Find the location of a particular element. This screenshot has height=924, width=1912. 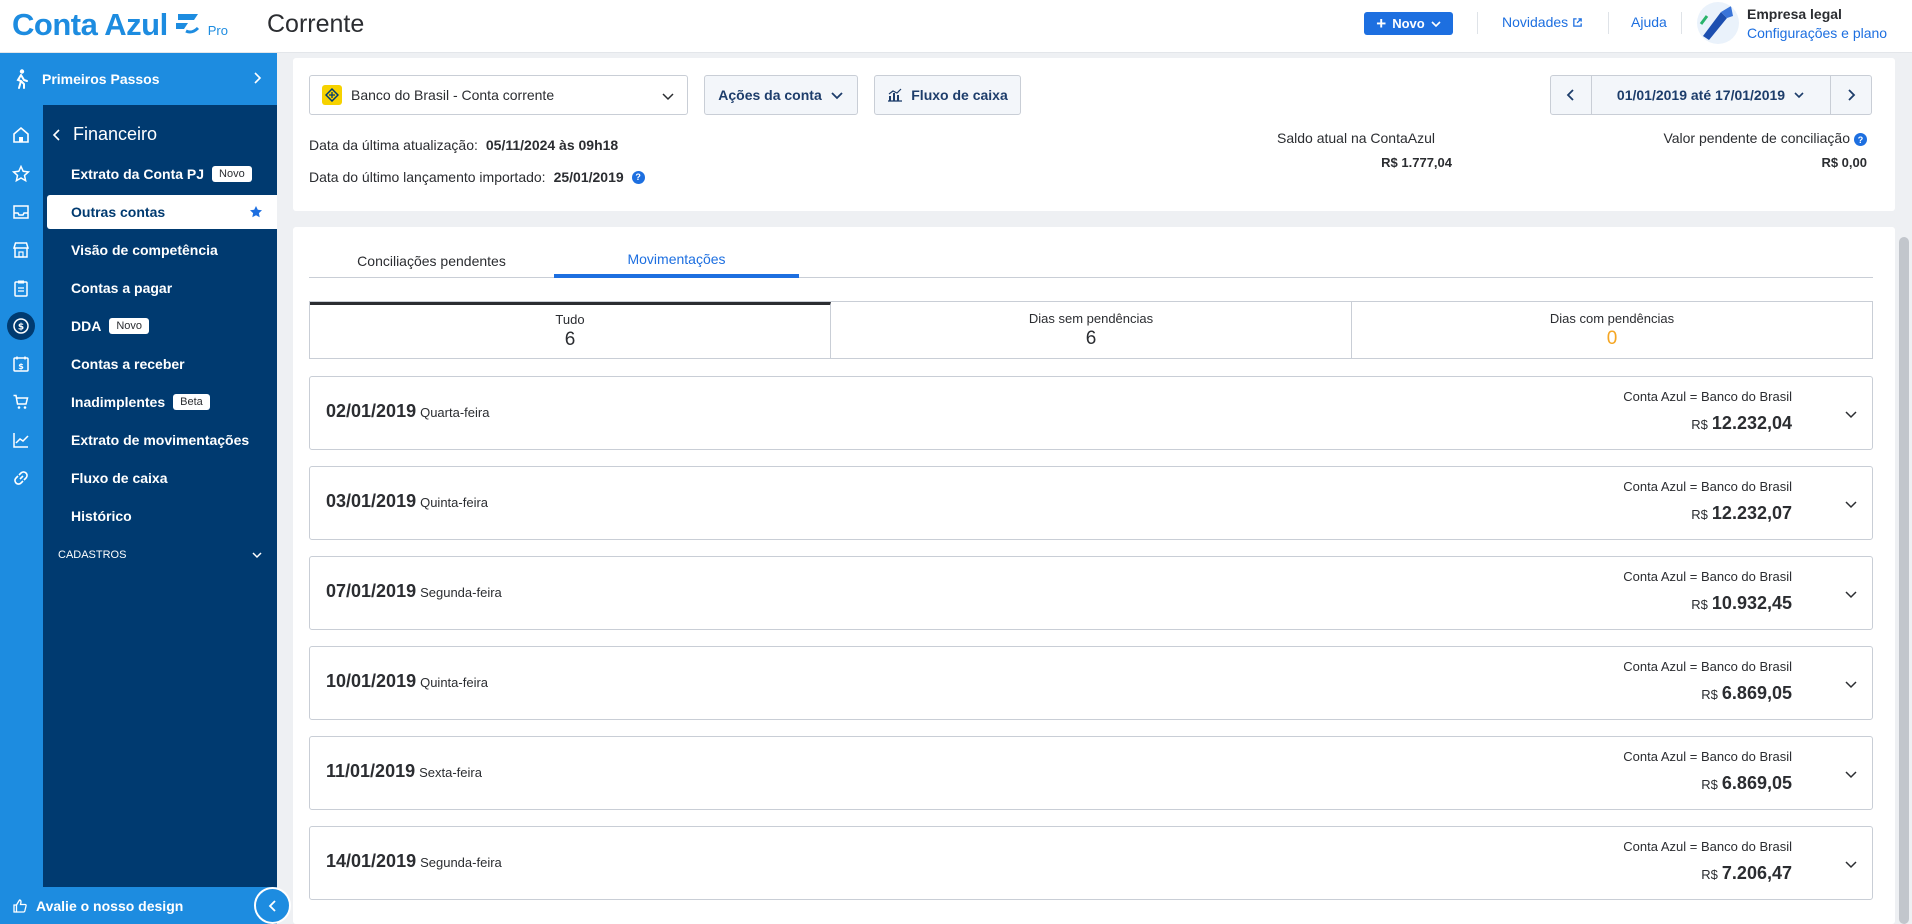

help-link: Ajuda is located at coordinates (1649, 22).